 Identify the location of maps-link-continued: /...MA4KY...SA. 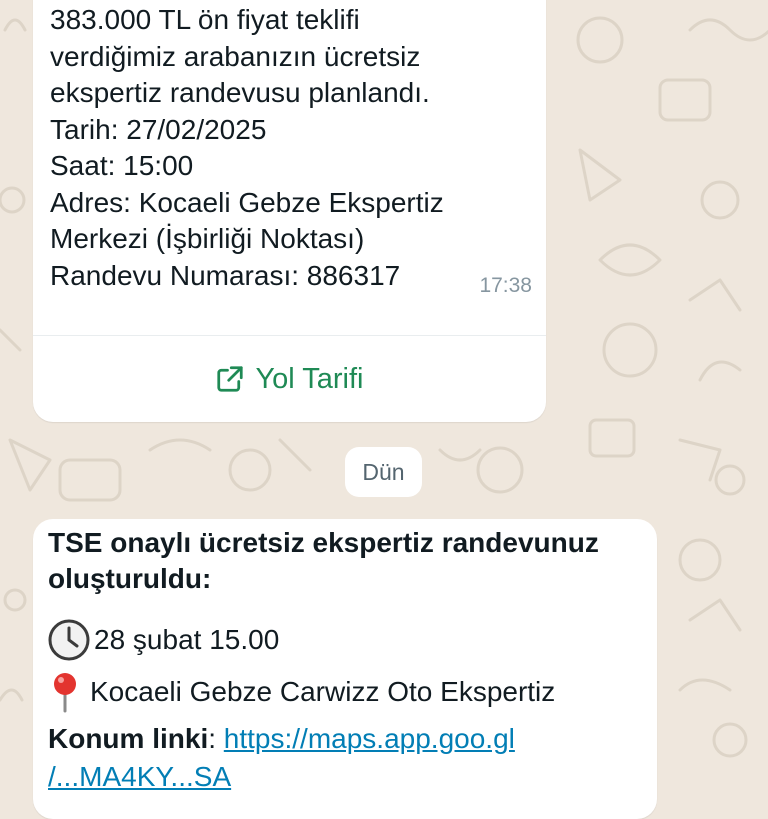
(348, 777).